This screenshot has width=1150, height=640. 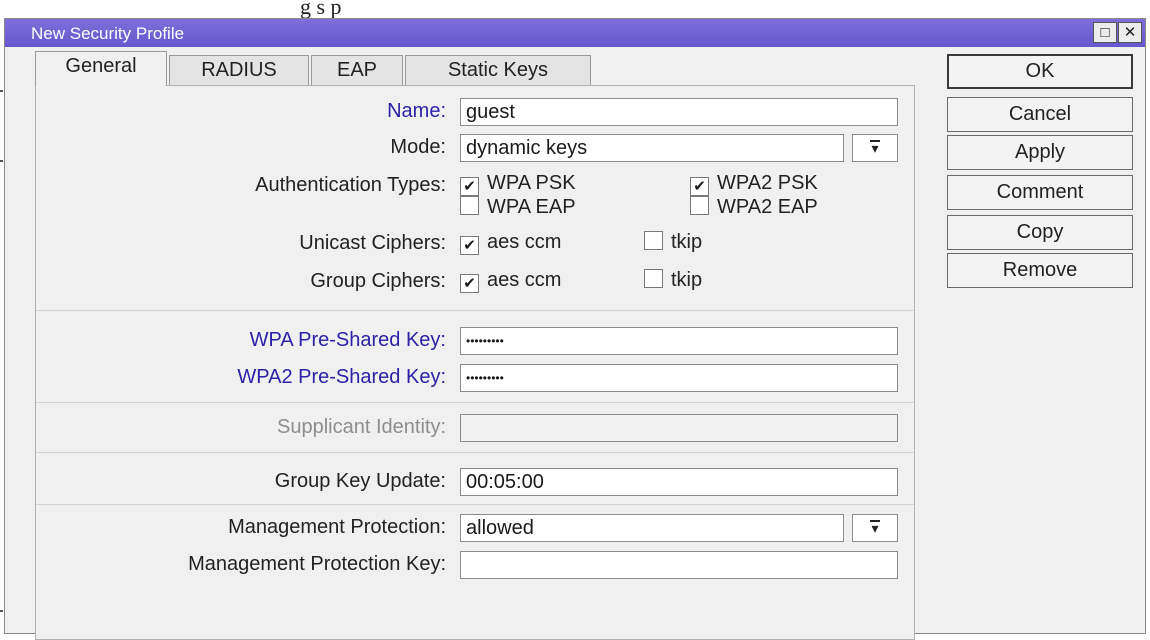 I want to click on copy-button: Copy, so click(x=1040, y=232).